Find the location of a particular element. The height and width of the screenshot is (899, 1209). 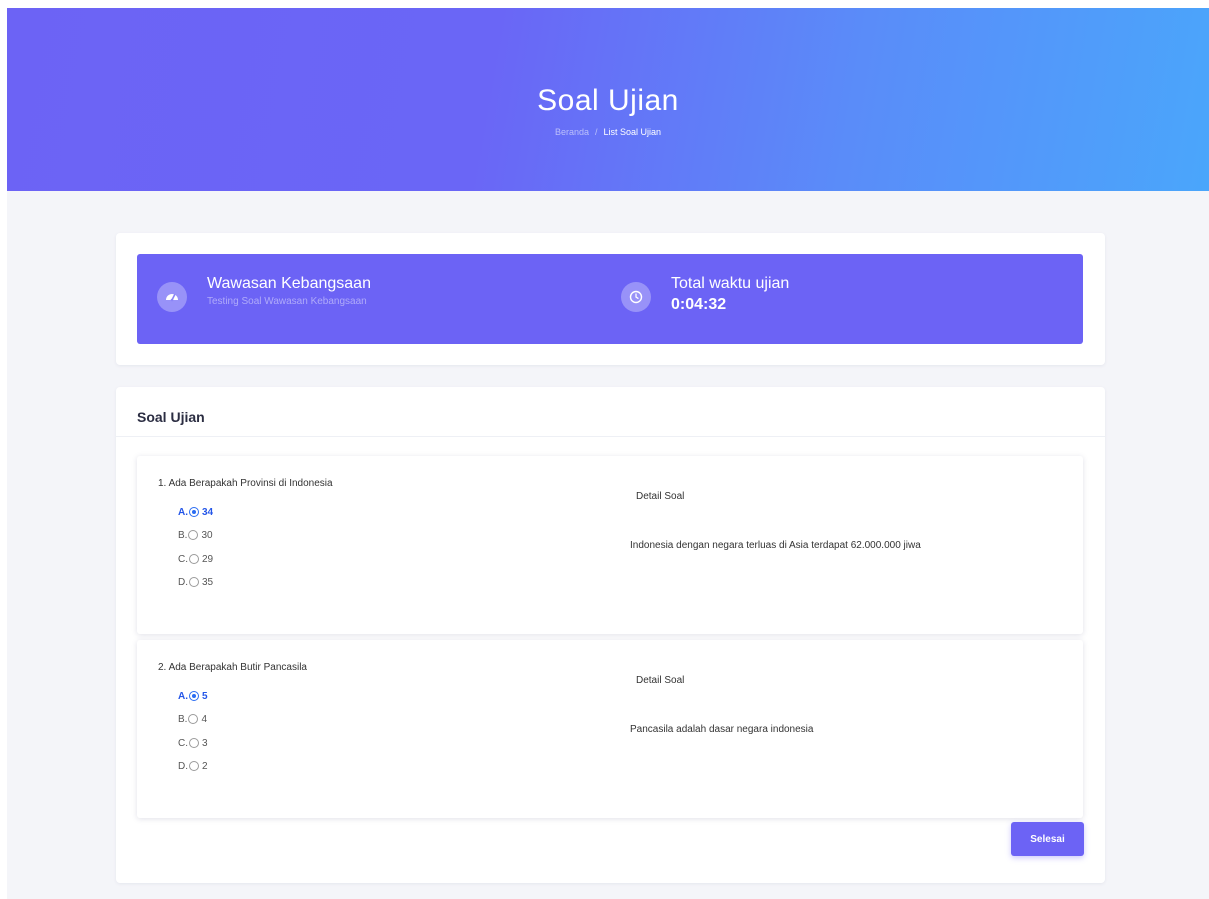

page-title: Soal Ujian is located at coordinates (608, 100).